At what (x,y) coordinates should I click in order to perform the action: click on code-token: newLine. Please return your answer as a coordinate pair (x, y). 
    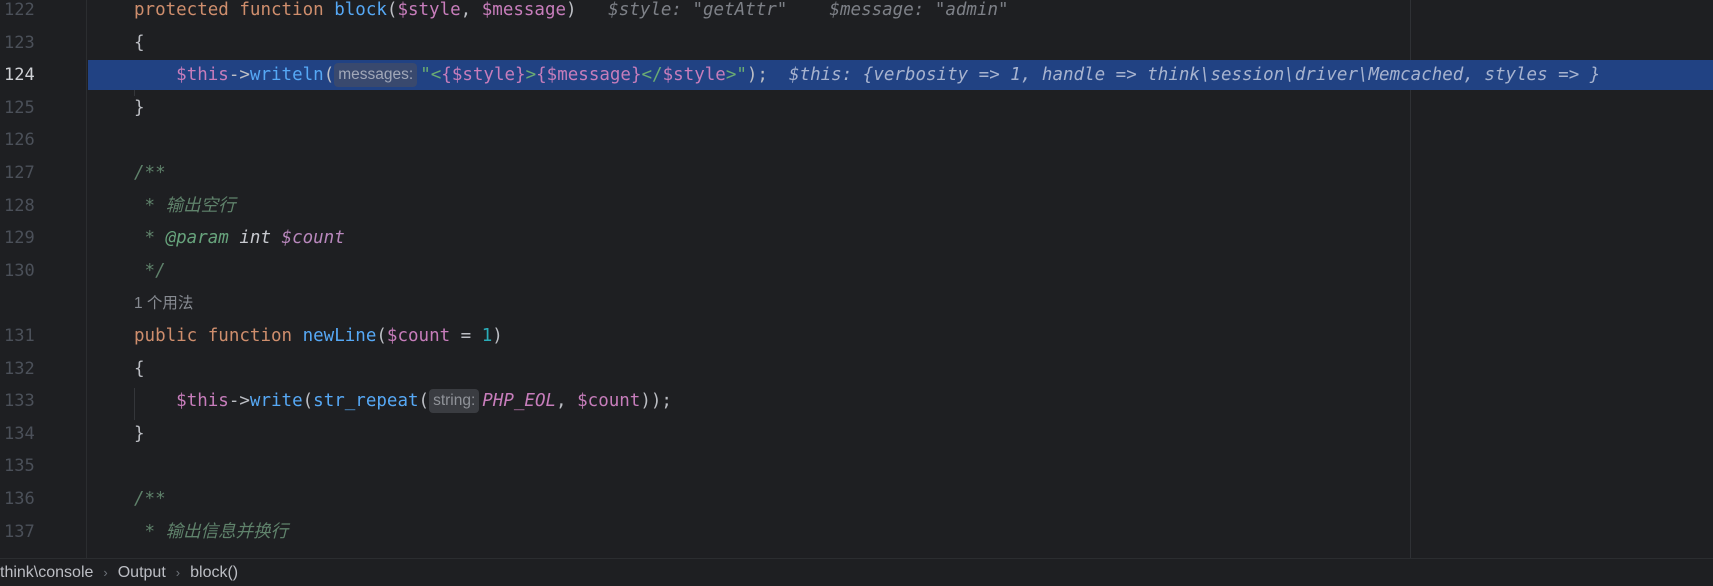
    Looking at the image, I should click on (339, 336).